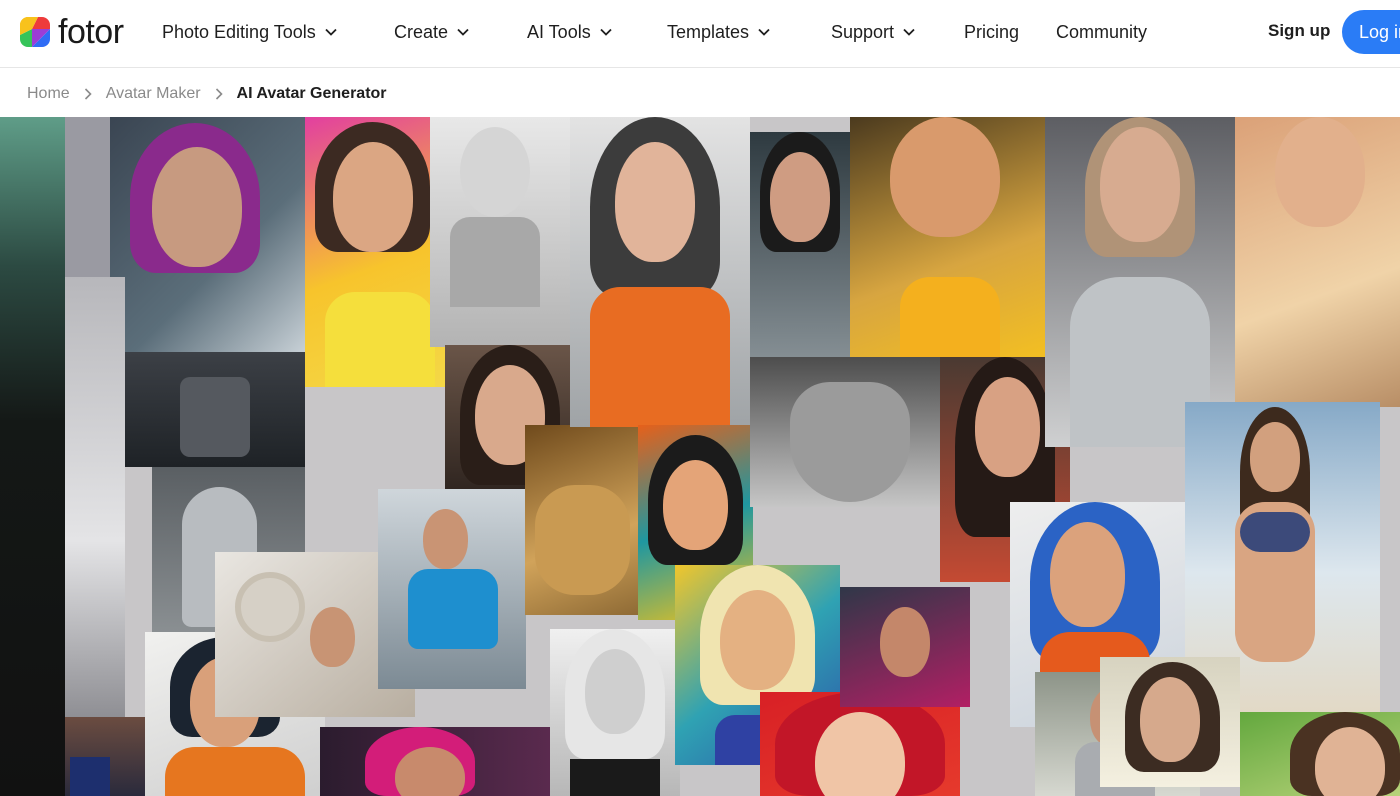  I want to click on hero-left-edge, so click(32, 456).